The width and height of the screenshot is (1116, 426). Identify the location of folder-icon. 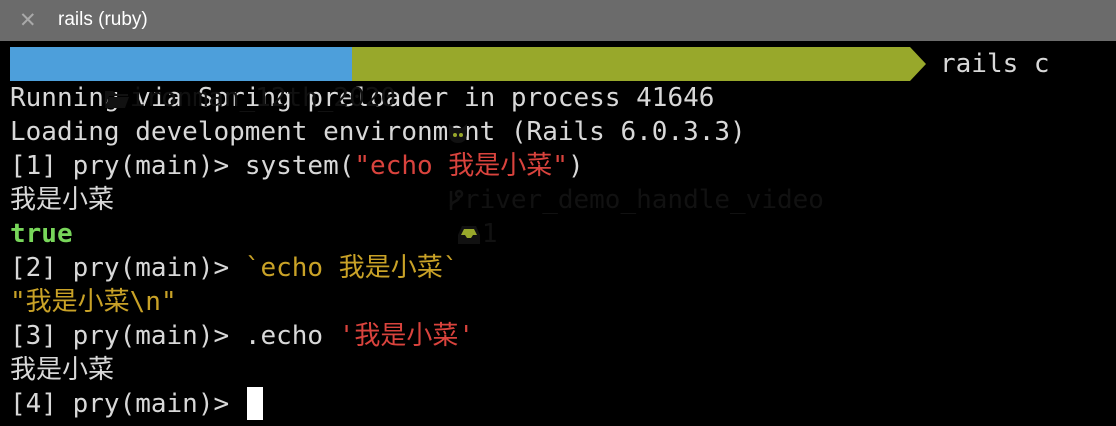
(116, 99).